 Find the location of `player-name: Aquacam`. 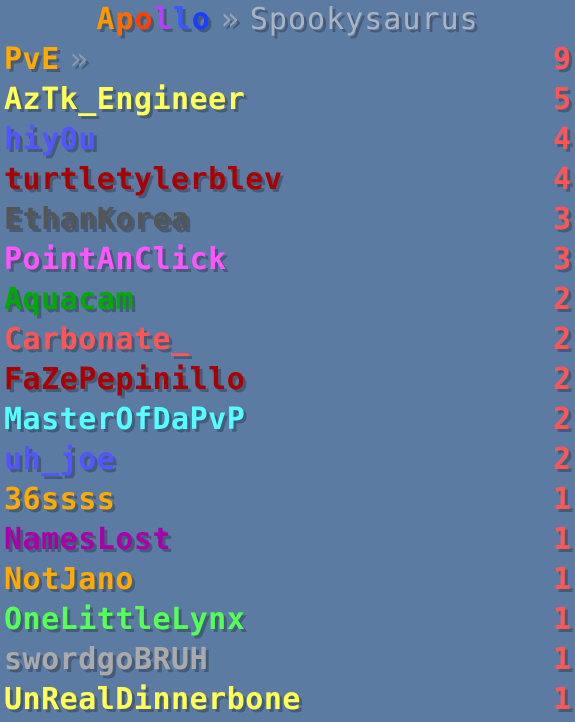

player-name: Aquacam is located at coordinates (69, 299).